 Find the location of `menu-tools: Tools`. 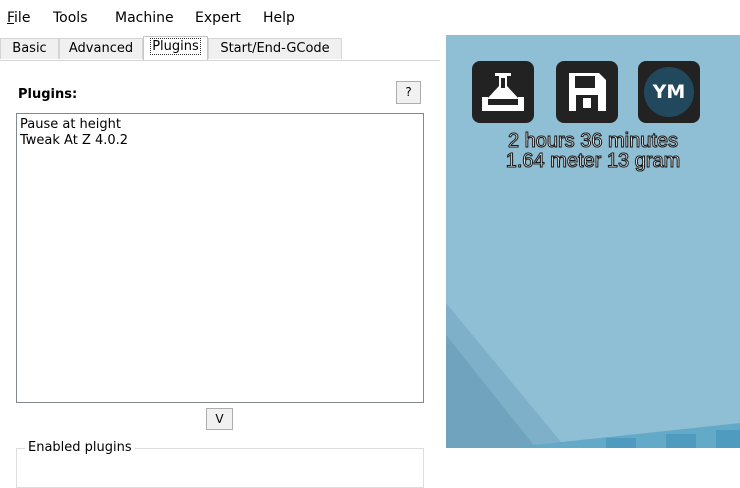

menu-tools: Tools is located at coordinates (70, 18).